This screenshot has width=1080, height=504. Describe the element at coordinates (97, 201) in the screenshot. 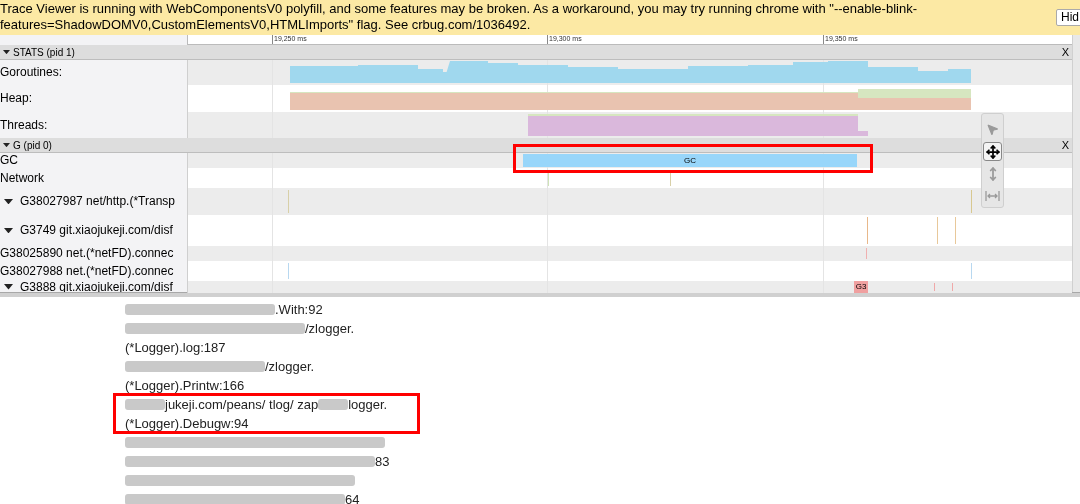

I see `track-label: G38027987 net/http.(*Transp` at that location.